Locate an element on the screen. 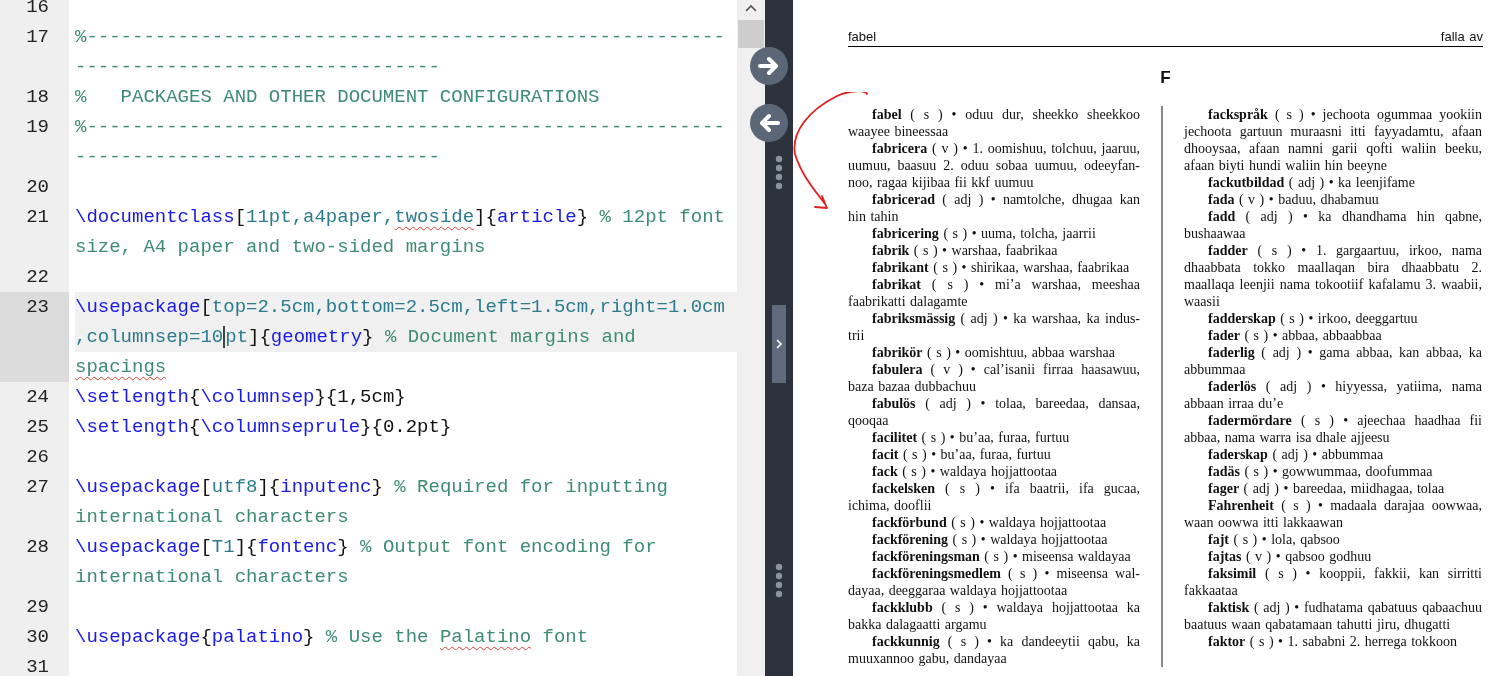 The image size is (1510, 676). dictionary-entry: fackförbund ( s ) • waldaya hojjattootaa is located at coordinates (989, 522).